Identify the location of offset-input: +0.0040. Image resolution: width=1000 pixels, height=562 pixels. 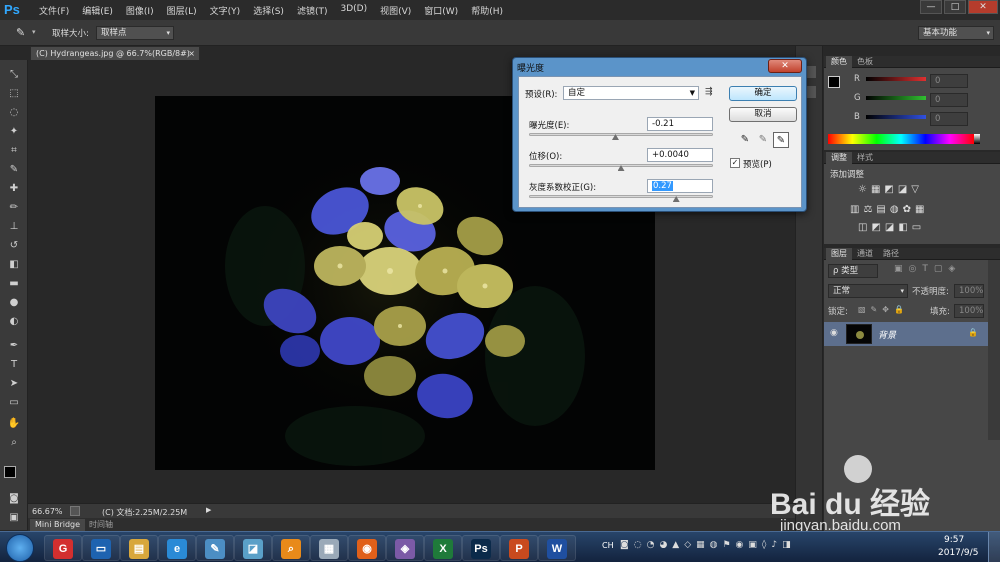
(680, 155).